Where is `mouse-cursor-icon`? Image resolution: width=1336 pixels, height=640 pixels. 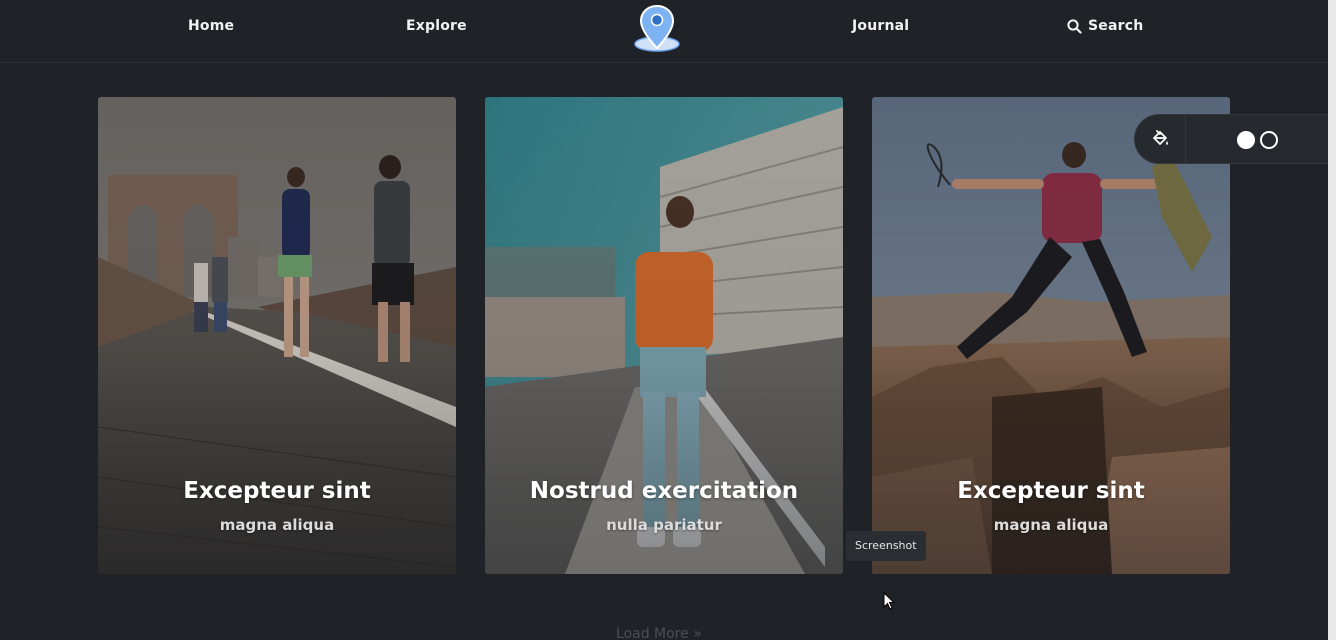
mouse-cursor-icon is located at coordinates (889, 601).